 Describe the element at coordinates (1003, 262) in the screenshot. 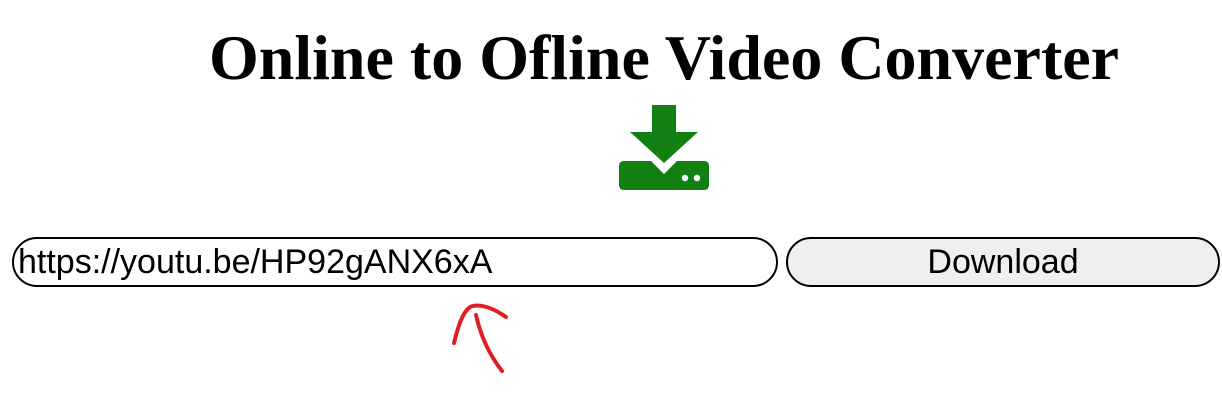

I see `download-button: Download` at that location.